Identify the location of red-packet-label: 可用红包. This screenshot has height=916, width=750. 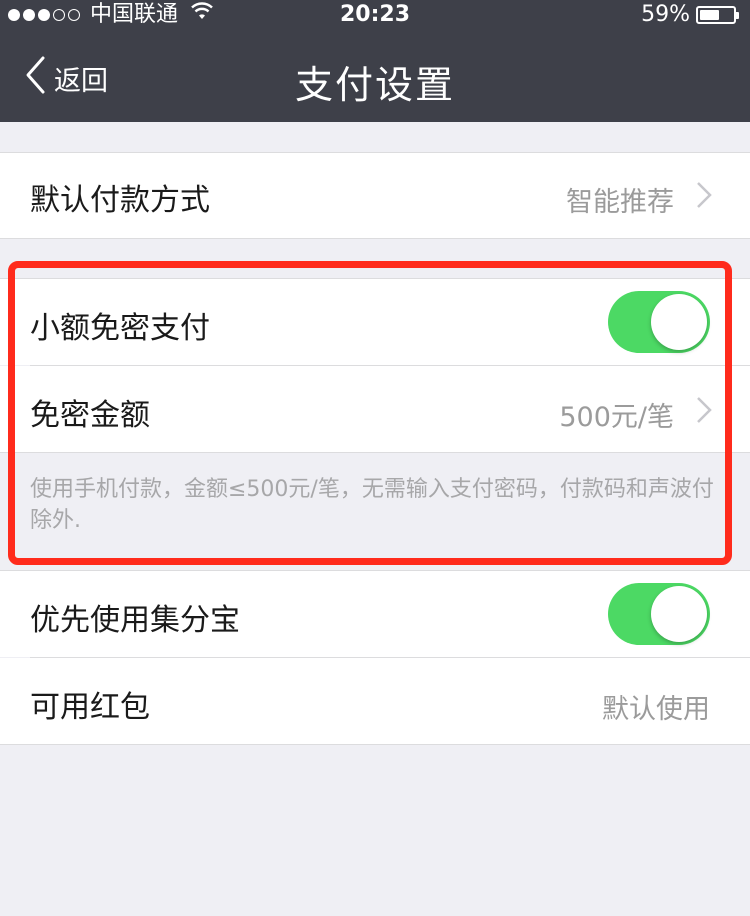
(90, 707).